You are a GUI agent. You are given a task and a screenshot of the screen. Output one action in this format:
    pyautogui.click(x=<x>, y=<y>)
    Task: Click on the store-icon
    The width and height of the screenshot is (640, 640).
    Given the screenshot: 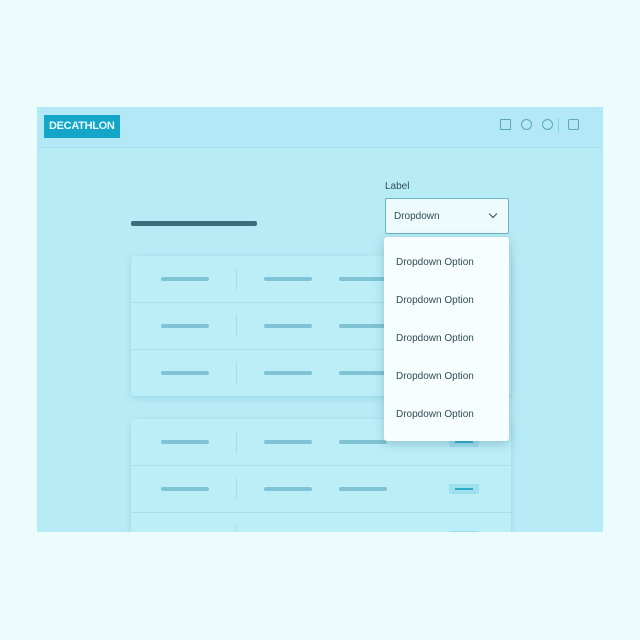 What is the action you would take?
    pyautogui.click(x=505, y=124)
    